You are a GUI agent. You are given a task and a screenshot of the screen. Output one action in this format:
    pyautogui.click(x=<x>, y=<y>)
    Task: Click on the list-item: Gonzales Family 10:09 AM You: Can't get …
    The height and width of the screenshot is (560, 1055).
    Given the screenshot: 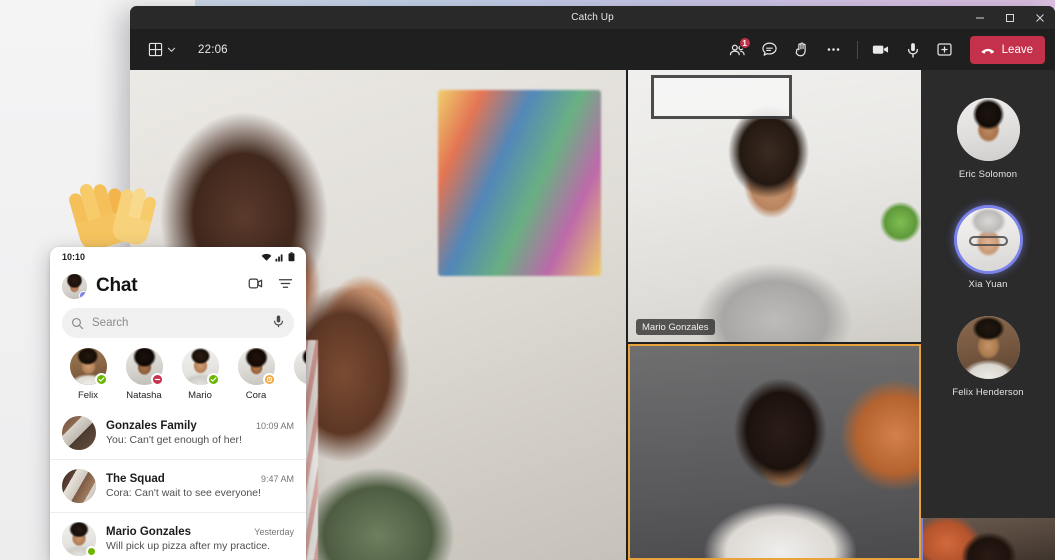 What is the action you would take?
    pyautogui.click(x=178, y=433)
    